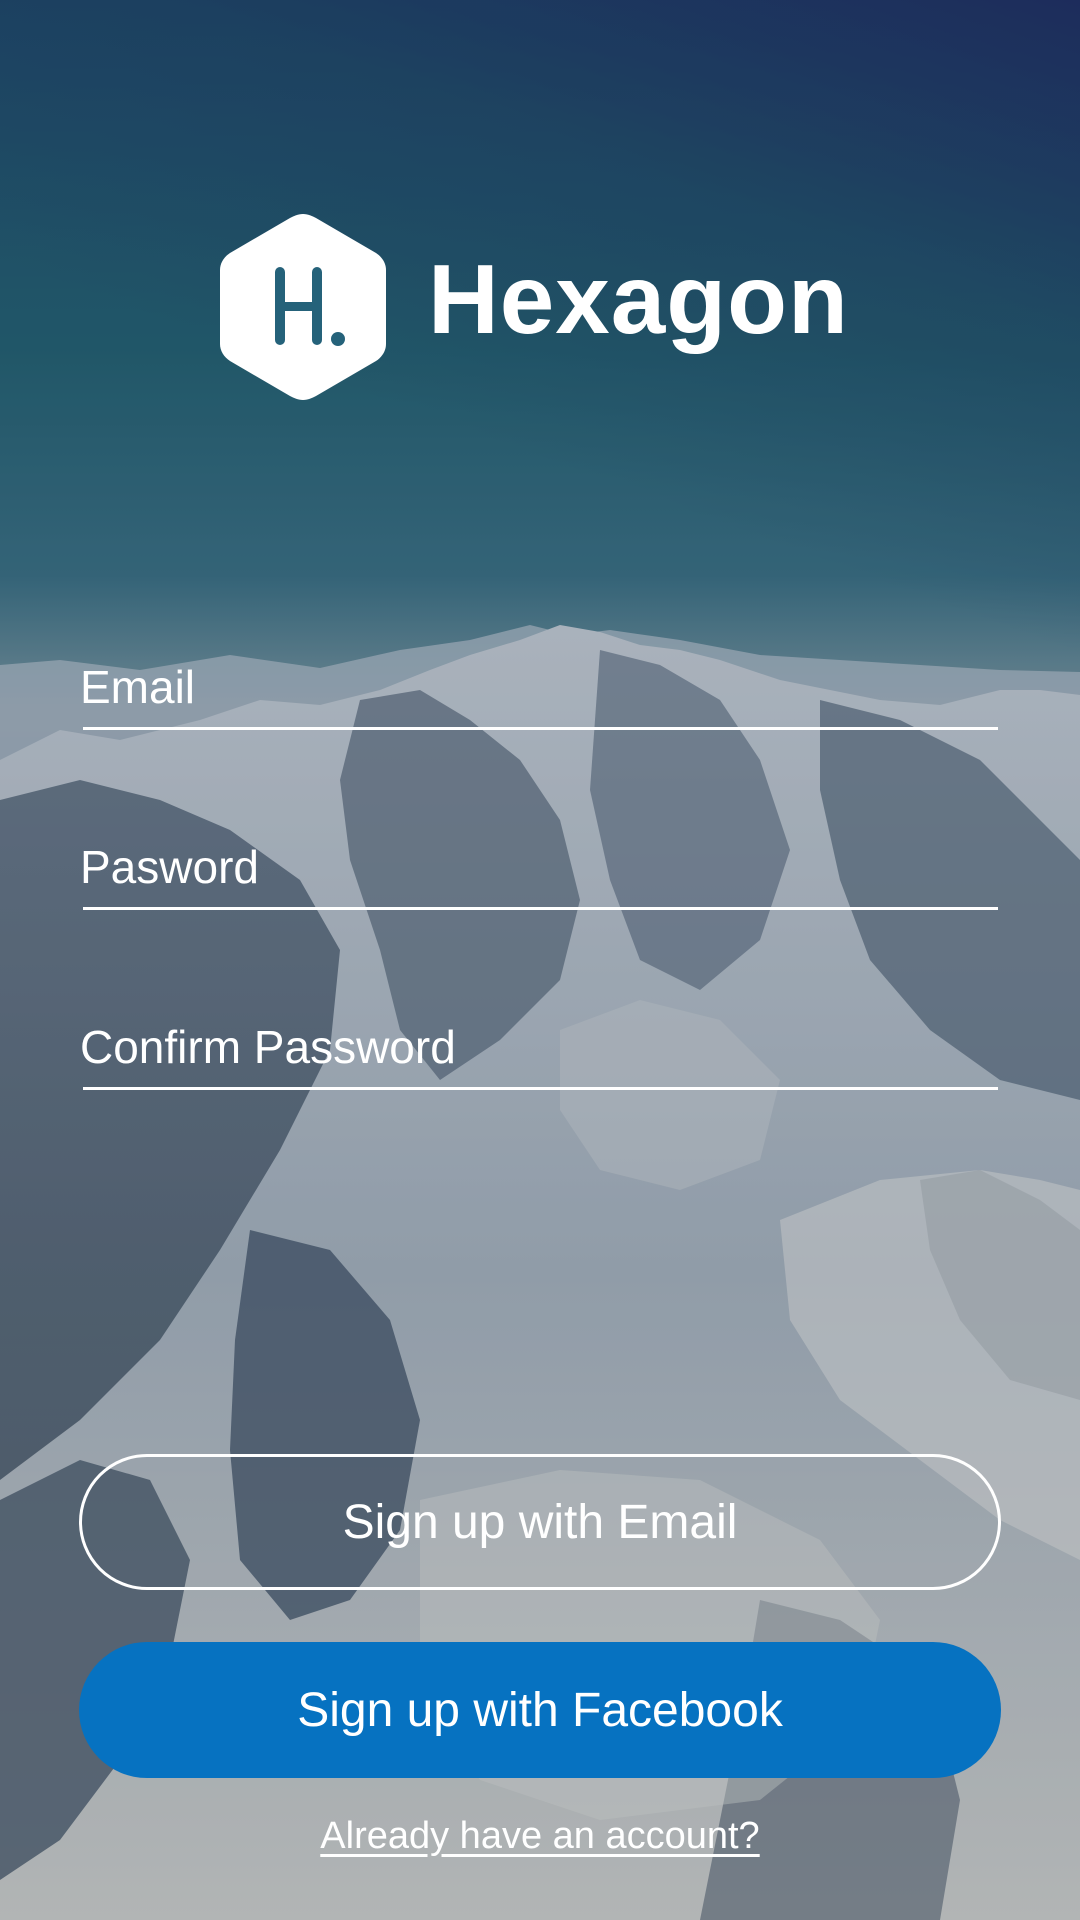  What do you see at coordinates (539, 870) in the screenshot?
I see `password-field: Pasword` at bounding box center [539, 870].